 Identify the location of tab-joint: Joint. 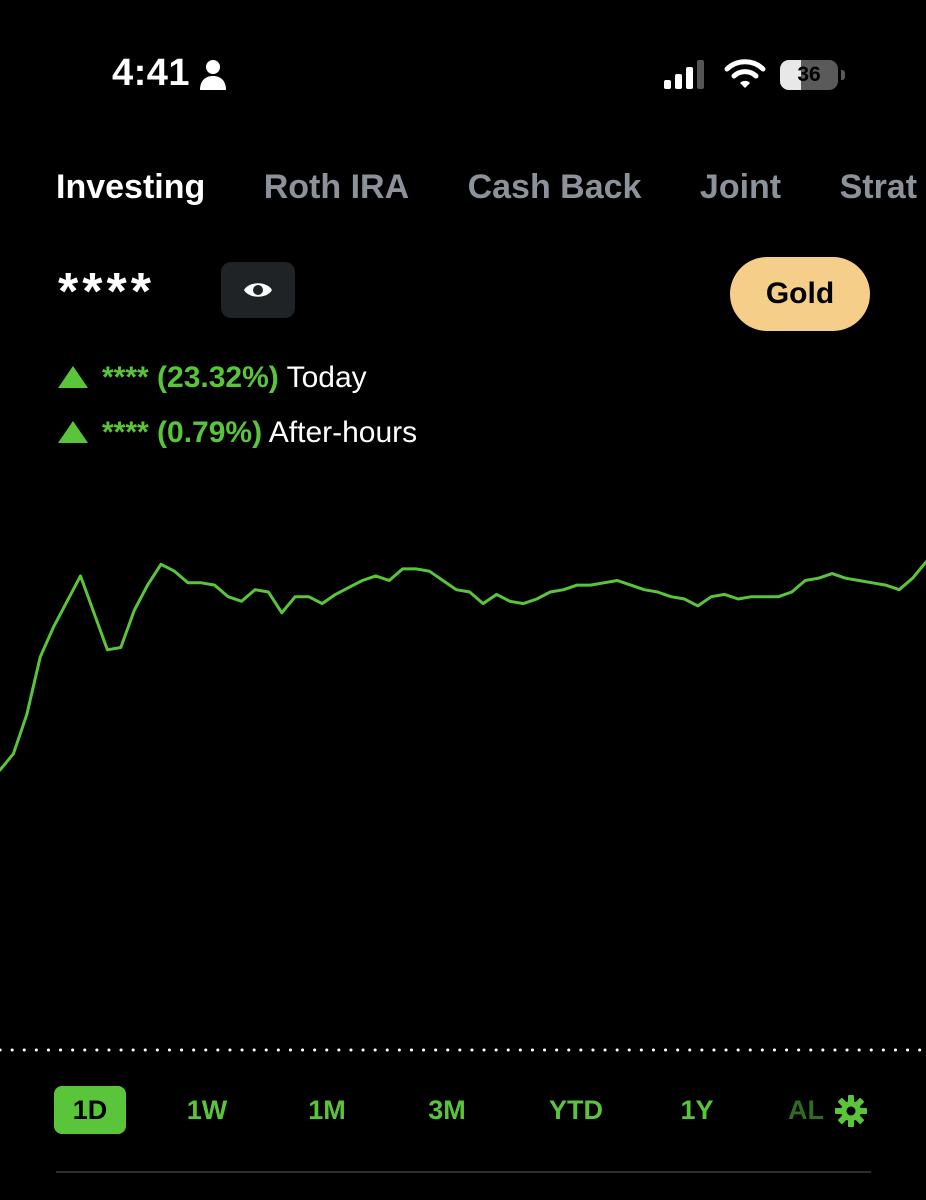
(740, 187).